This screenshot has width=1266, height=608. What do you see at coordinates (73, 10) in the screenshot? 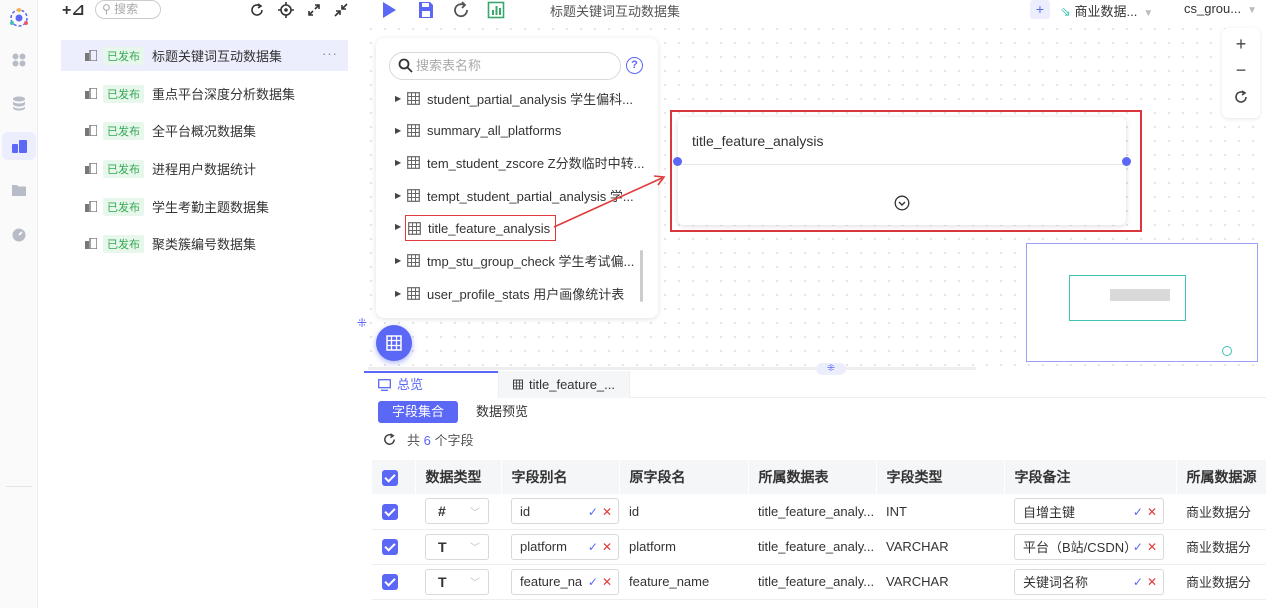
I see `new-dataset-button: +⊿` at bounding box center [73, 10].